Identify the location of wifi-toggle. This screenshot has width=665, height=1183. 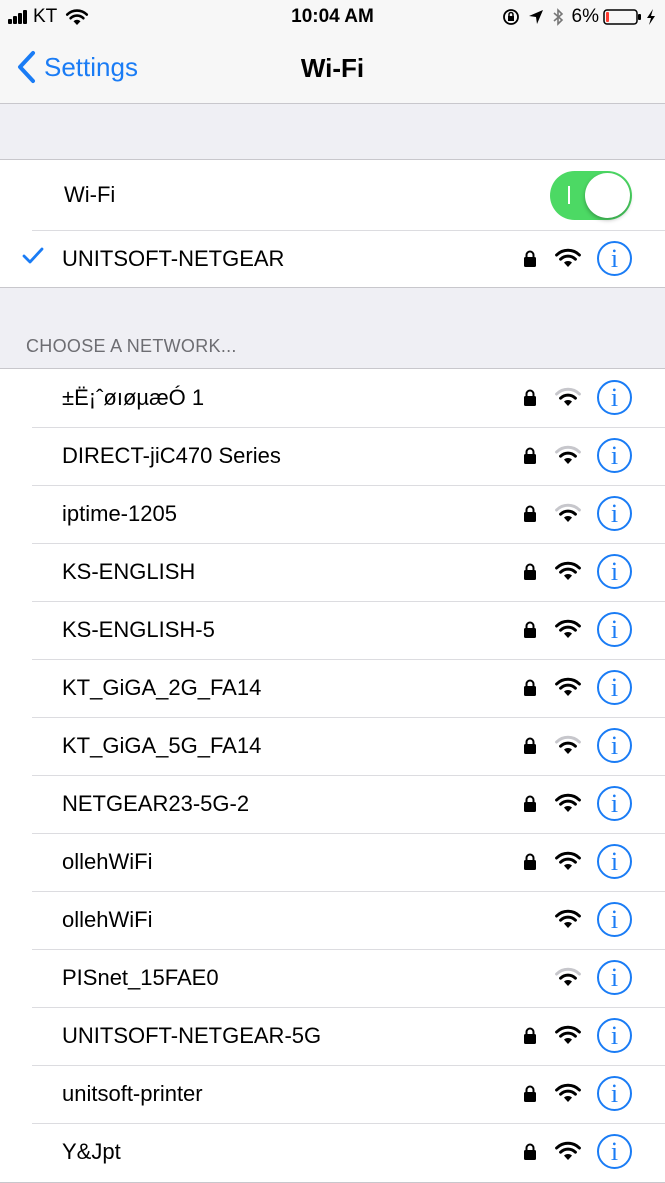
(591, 195).